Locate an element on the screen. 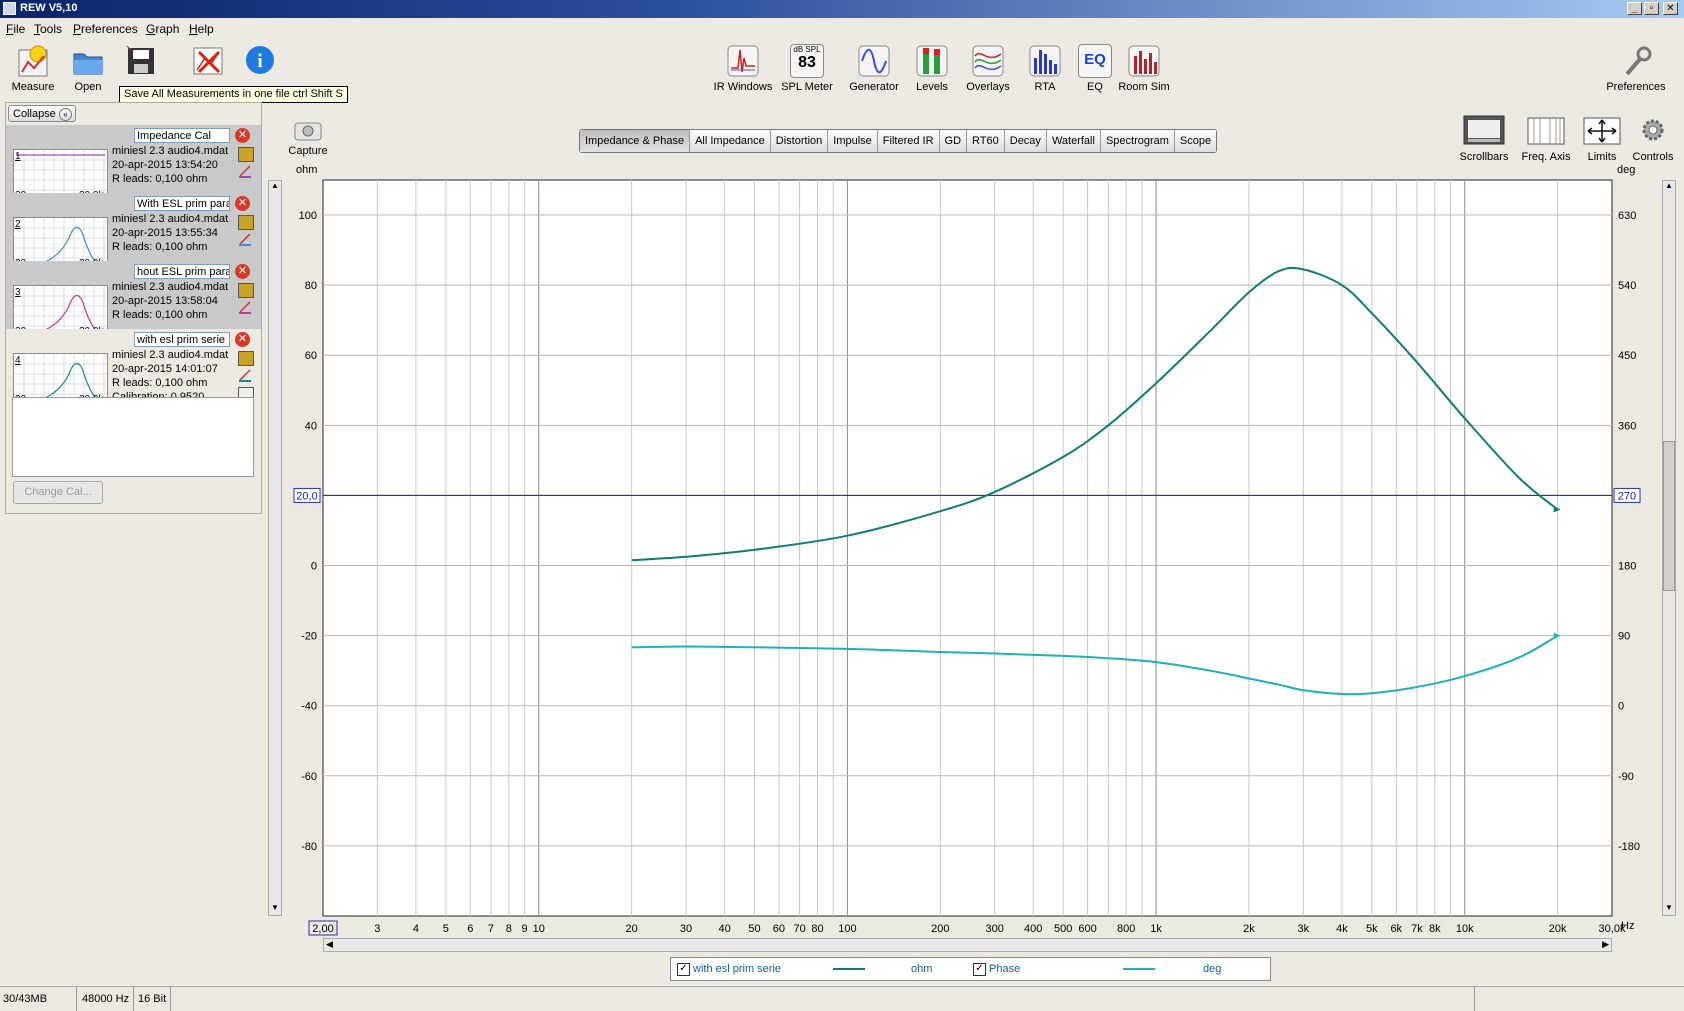 Image resolution: width=1684 pixels, height=1011 pixels. x-tick-label: 5k is located at coordinates (1372, 929).